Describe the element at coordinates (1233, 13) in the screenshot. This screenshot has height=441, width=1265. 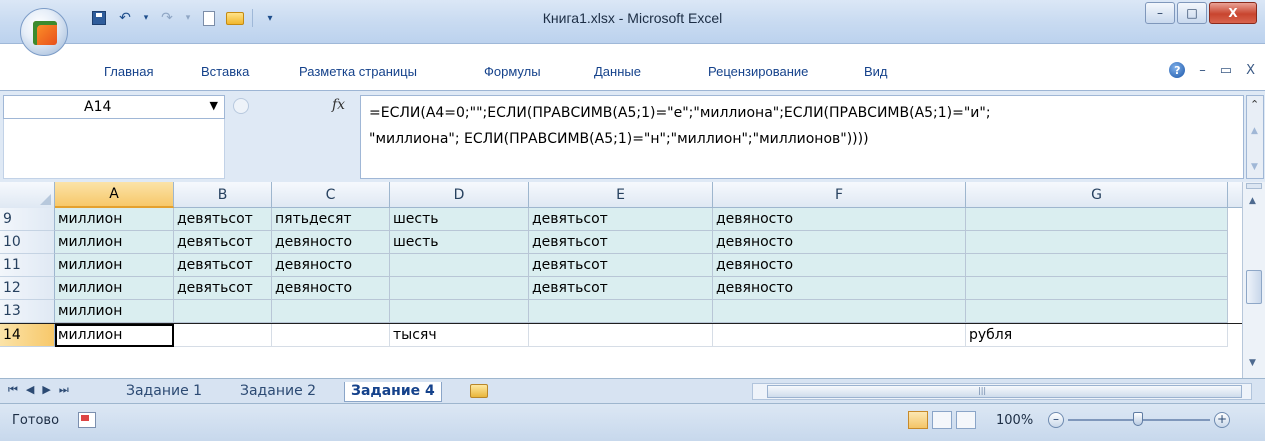
I see `close-button: X` at that location.